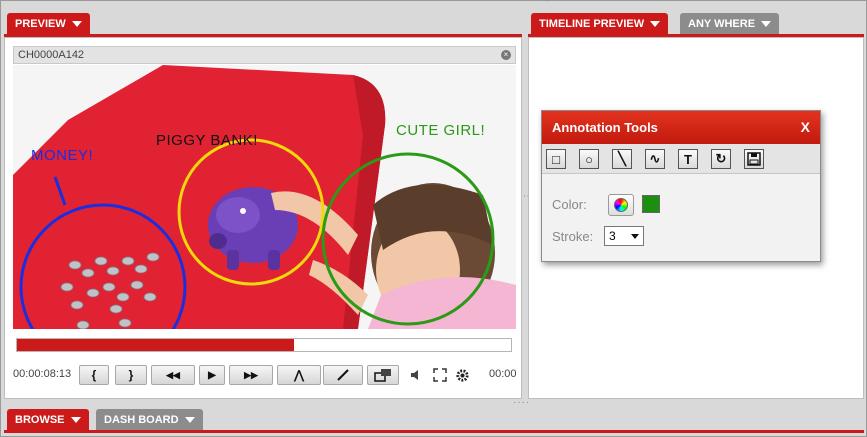 The image size is (867, 437). I want to click on export-frame-icon, so click(382, 375).